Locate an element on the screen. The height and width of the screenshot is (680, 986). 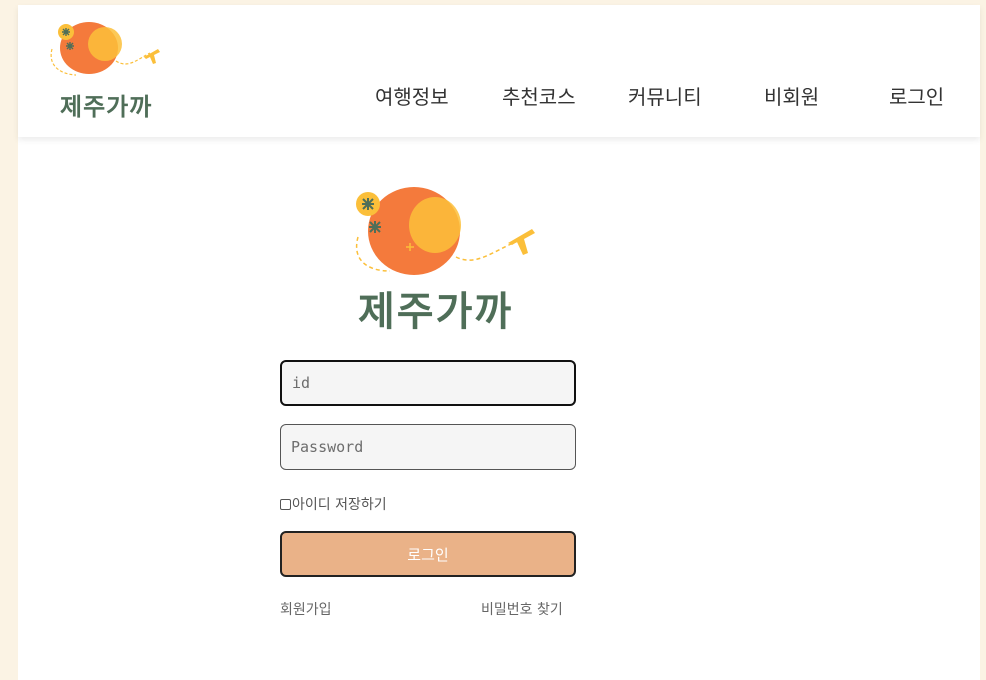
nav-item-login: 로그인 is located at coordinates (916, 95).